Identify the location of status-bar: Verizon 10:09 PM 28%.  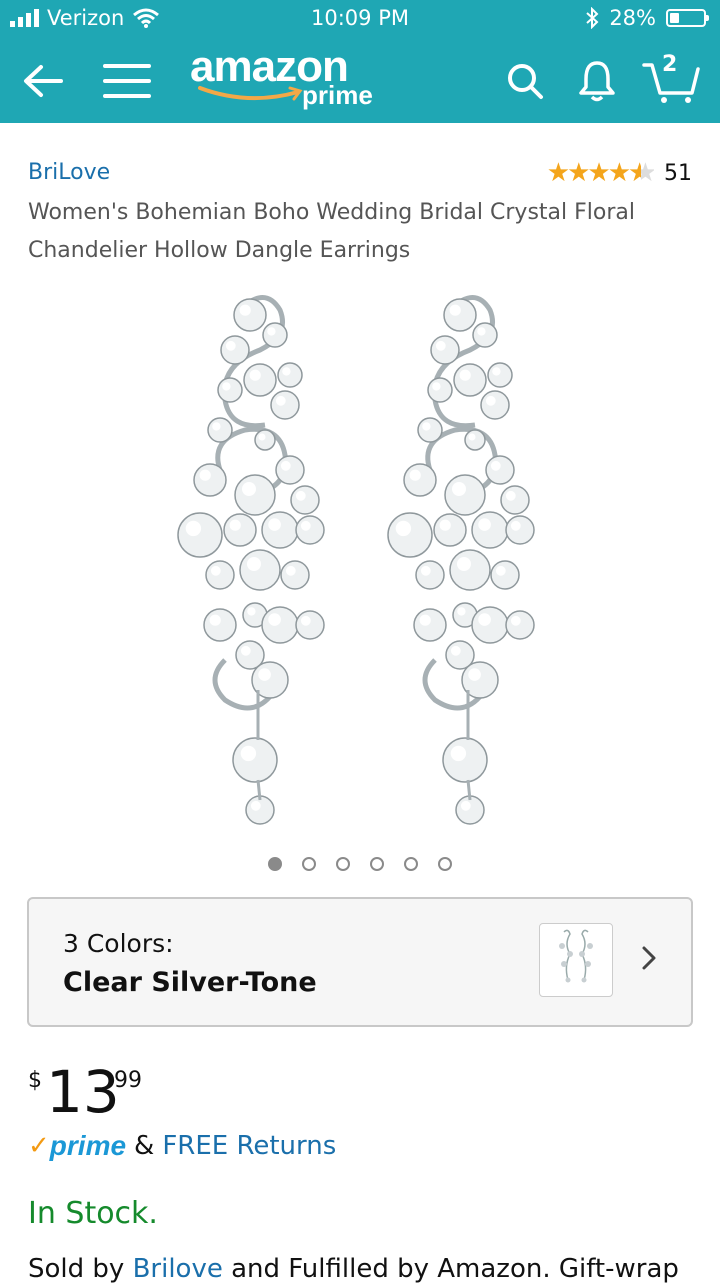
(360, 20).